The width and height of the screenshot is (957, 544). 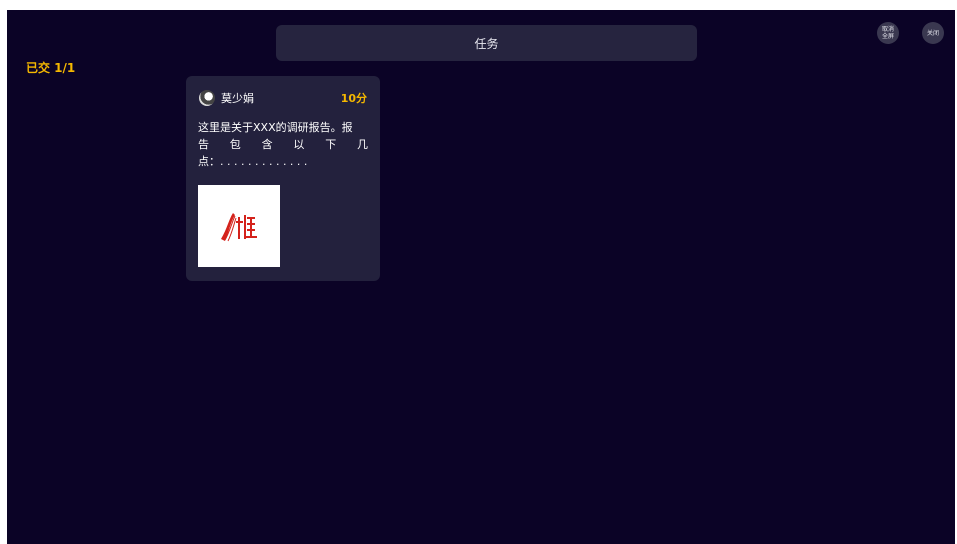 What do you see at coordinates (267, 144) in the screenshot?
I see `text-char: 含` at bounding box center [267, 144].